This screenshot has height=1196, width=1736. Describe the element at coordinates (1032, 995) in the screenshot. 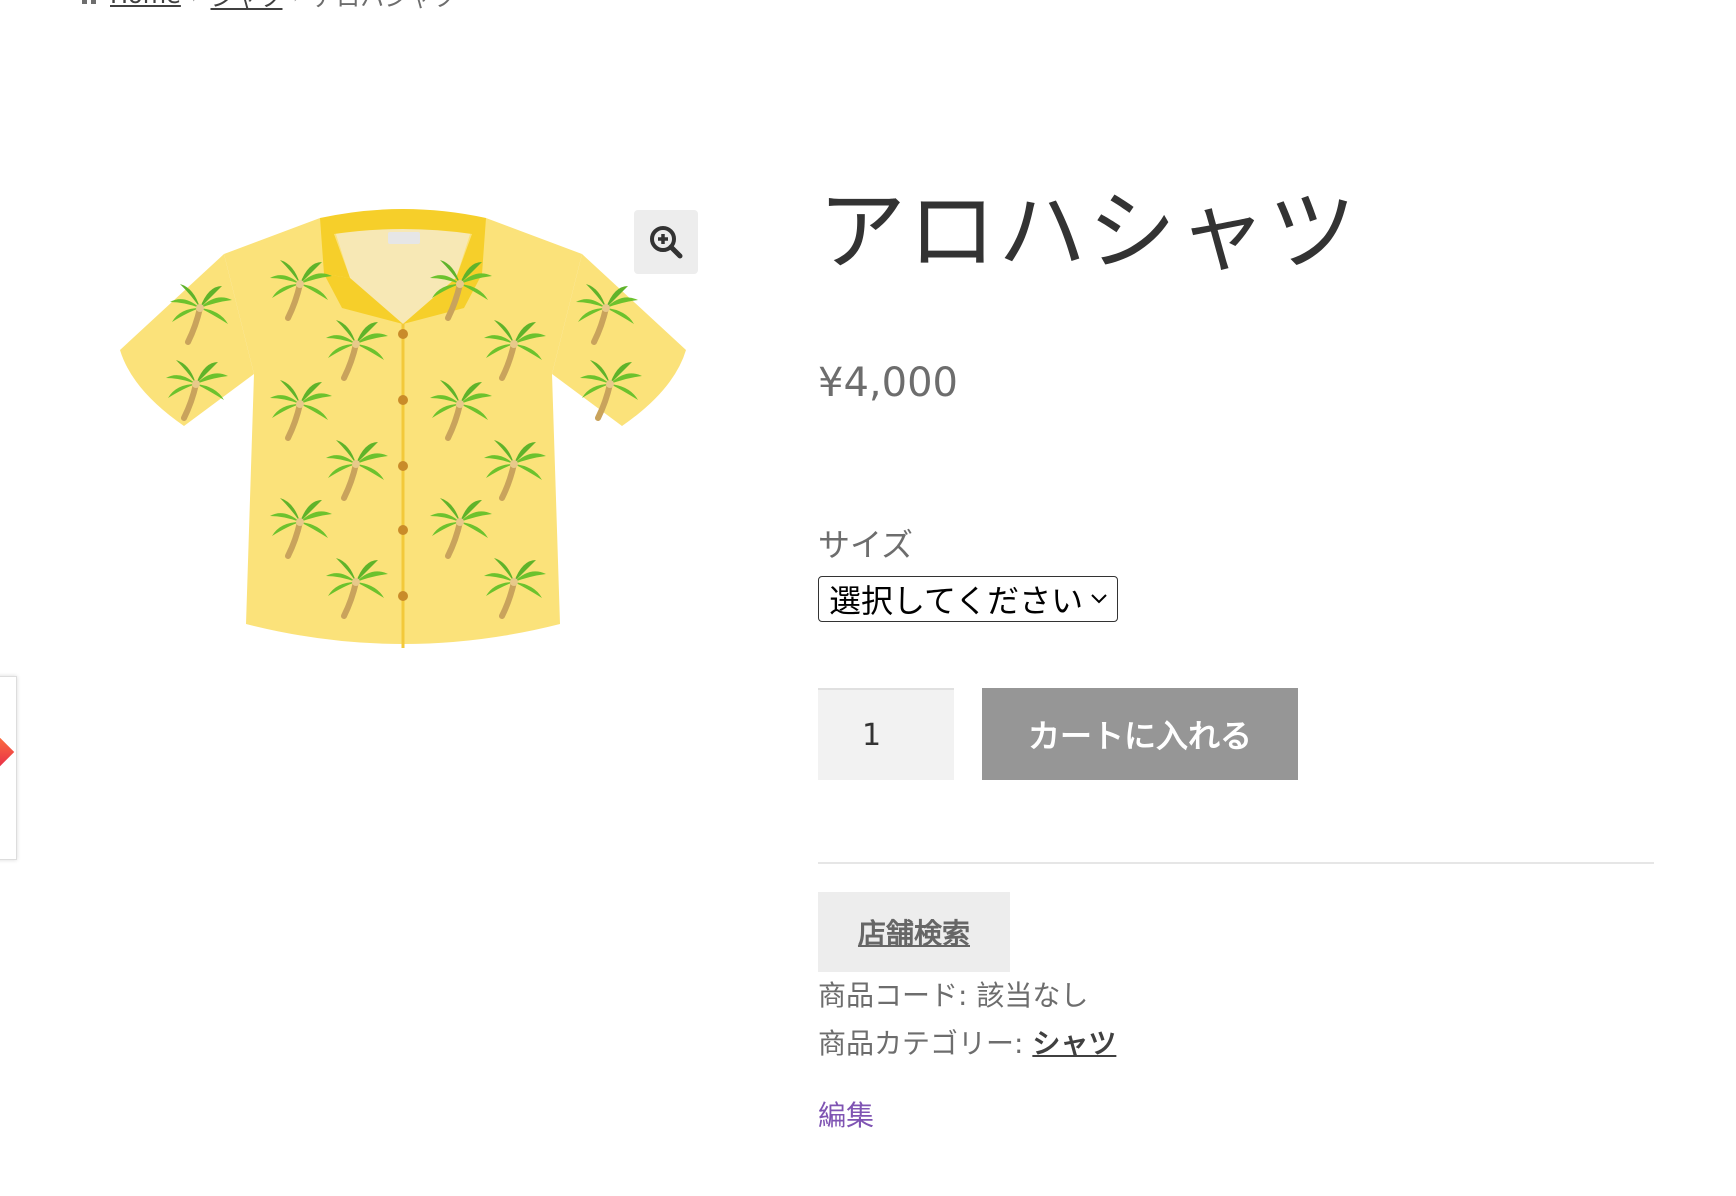

I see `sku-value: 該当なし` at that location.